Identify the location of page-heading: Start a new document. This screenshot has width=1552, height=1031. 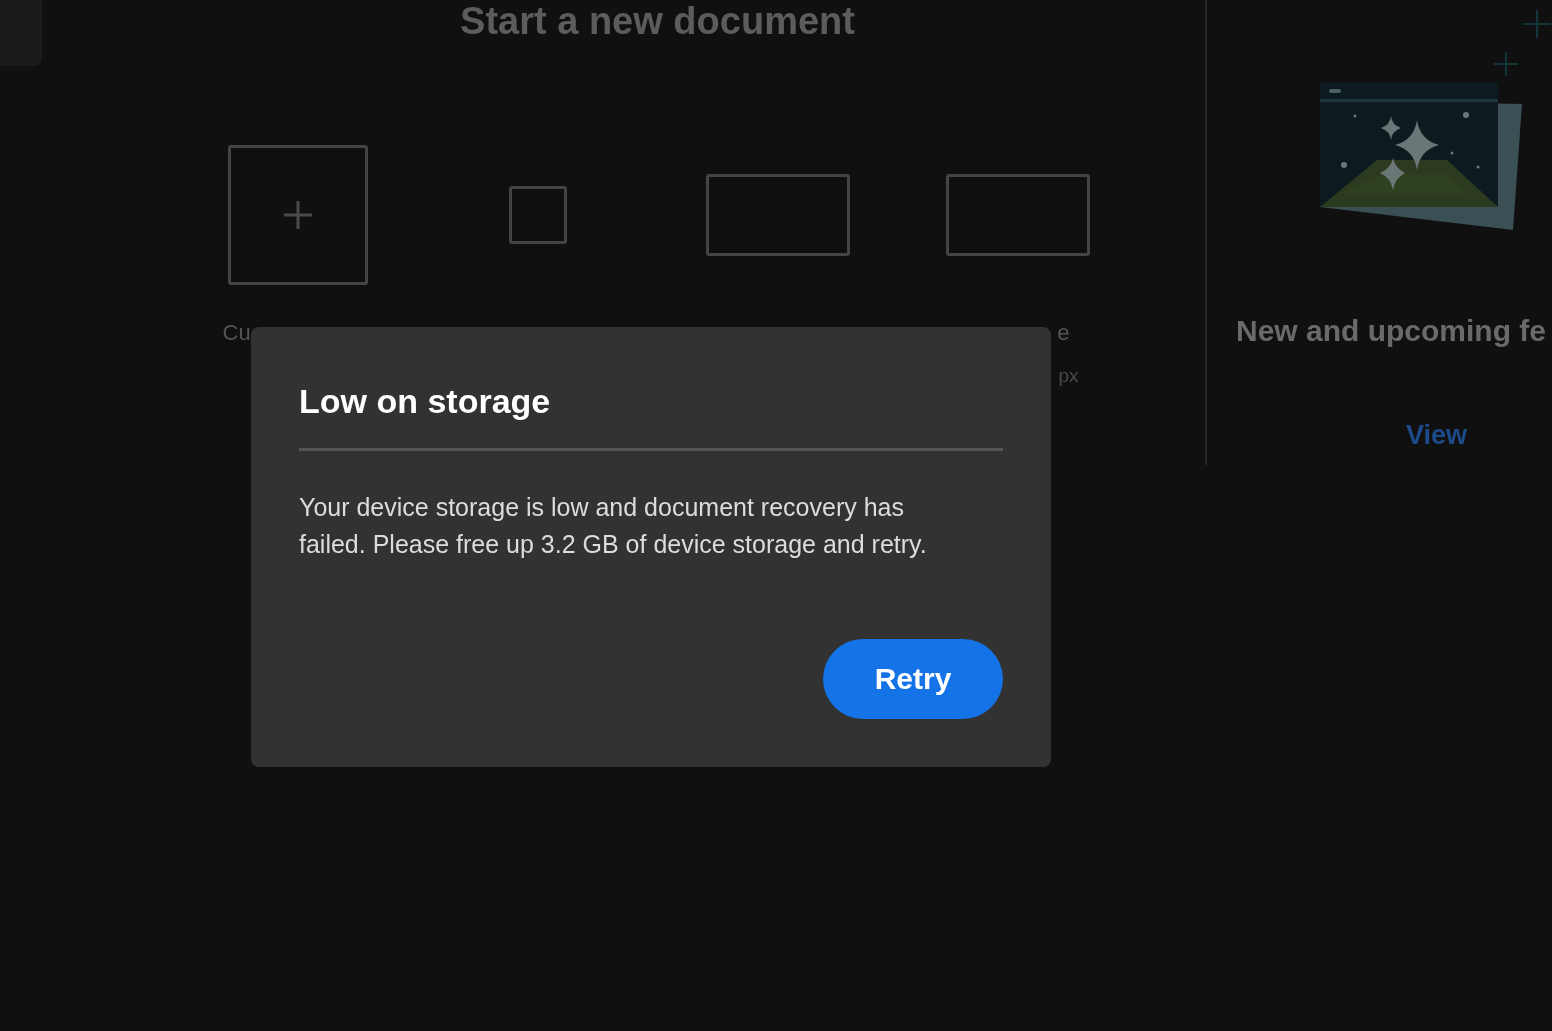
(657, 22).